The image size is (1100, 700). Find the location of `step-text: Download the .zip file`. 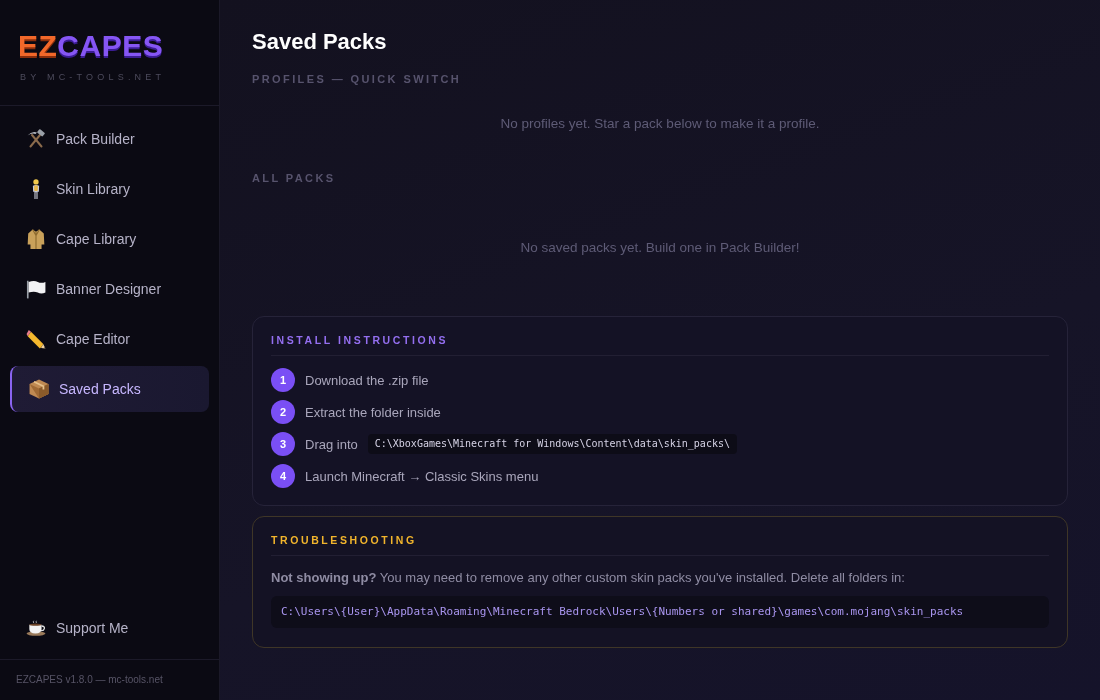

step-text: Download the .zip file is located at coordinates (367, 380).